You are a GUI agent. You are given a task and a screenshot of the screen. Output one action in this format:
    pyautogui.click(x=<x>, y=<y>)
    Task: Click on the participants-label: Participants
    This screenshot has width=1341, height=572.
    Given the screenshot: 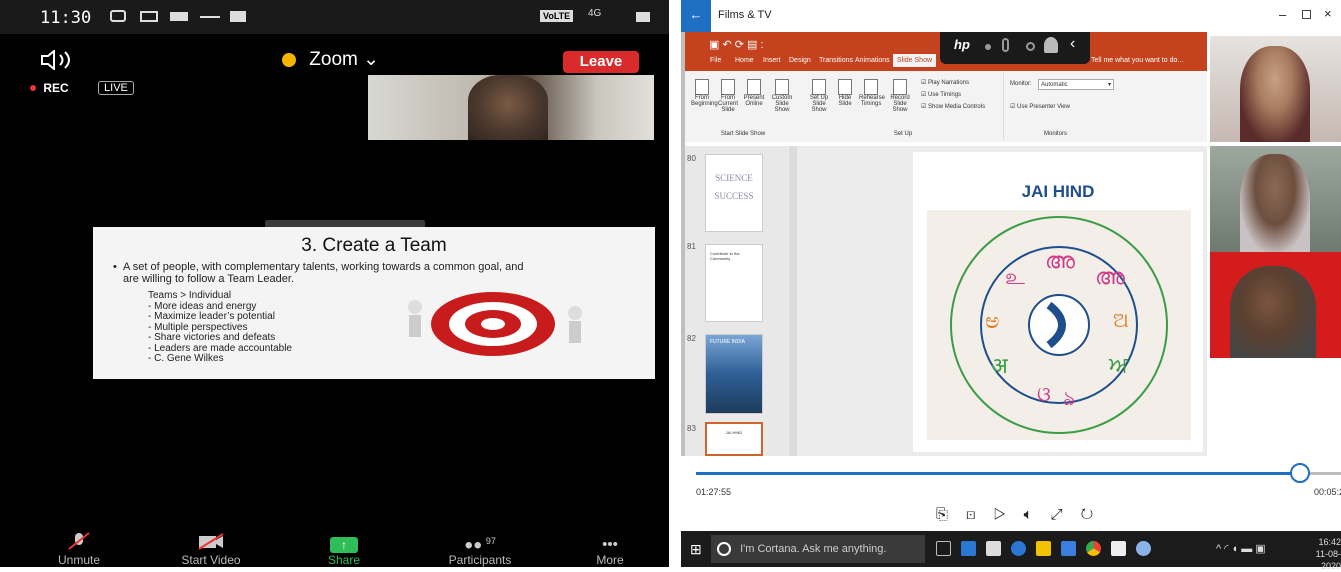 What is the action you would take?
    pyautogui.click(x=480, y=560)
    